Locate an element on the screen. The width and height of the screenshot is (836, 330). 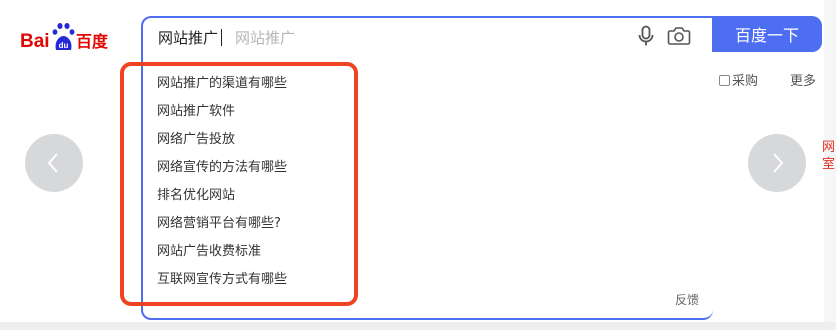
search-input: 网站推广 is located at coordinates (190, 37).